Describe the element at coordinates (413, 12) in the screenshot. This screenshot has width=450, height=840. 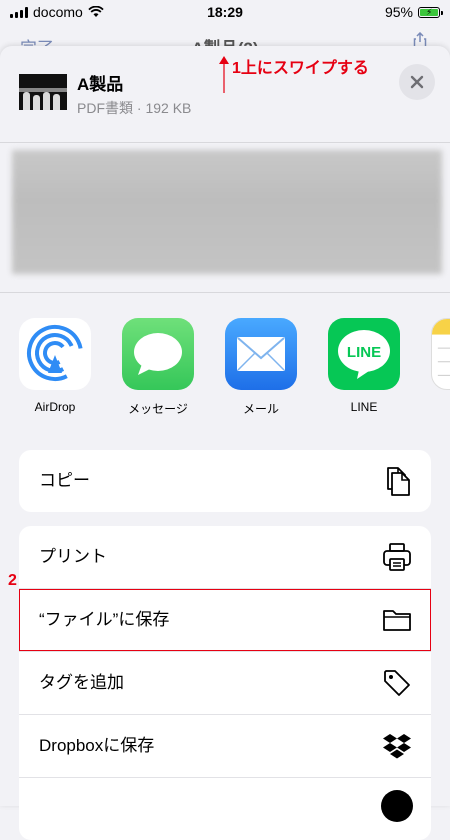
I see `status-right: 95% ⚡` at that location.